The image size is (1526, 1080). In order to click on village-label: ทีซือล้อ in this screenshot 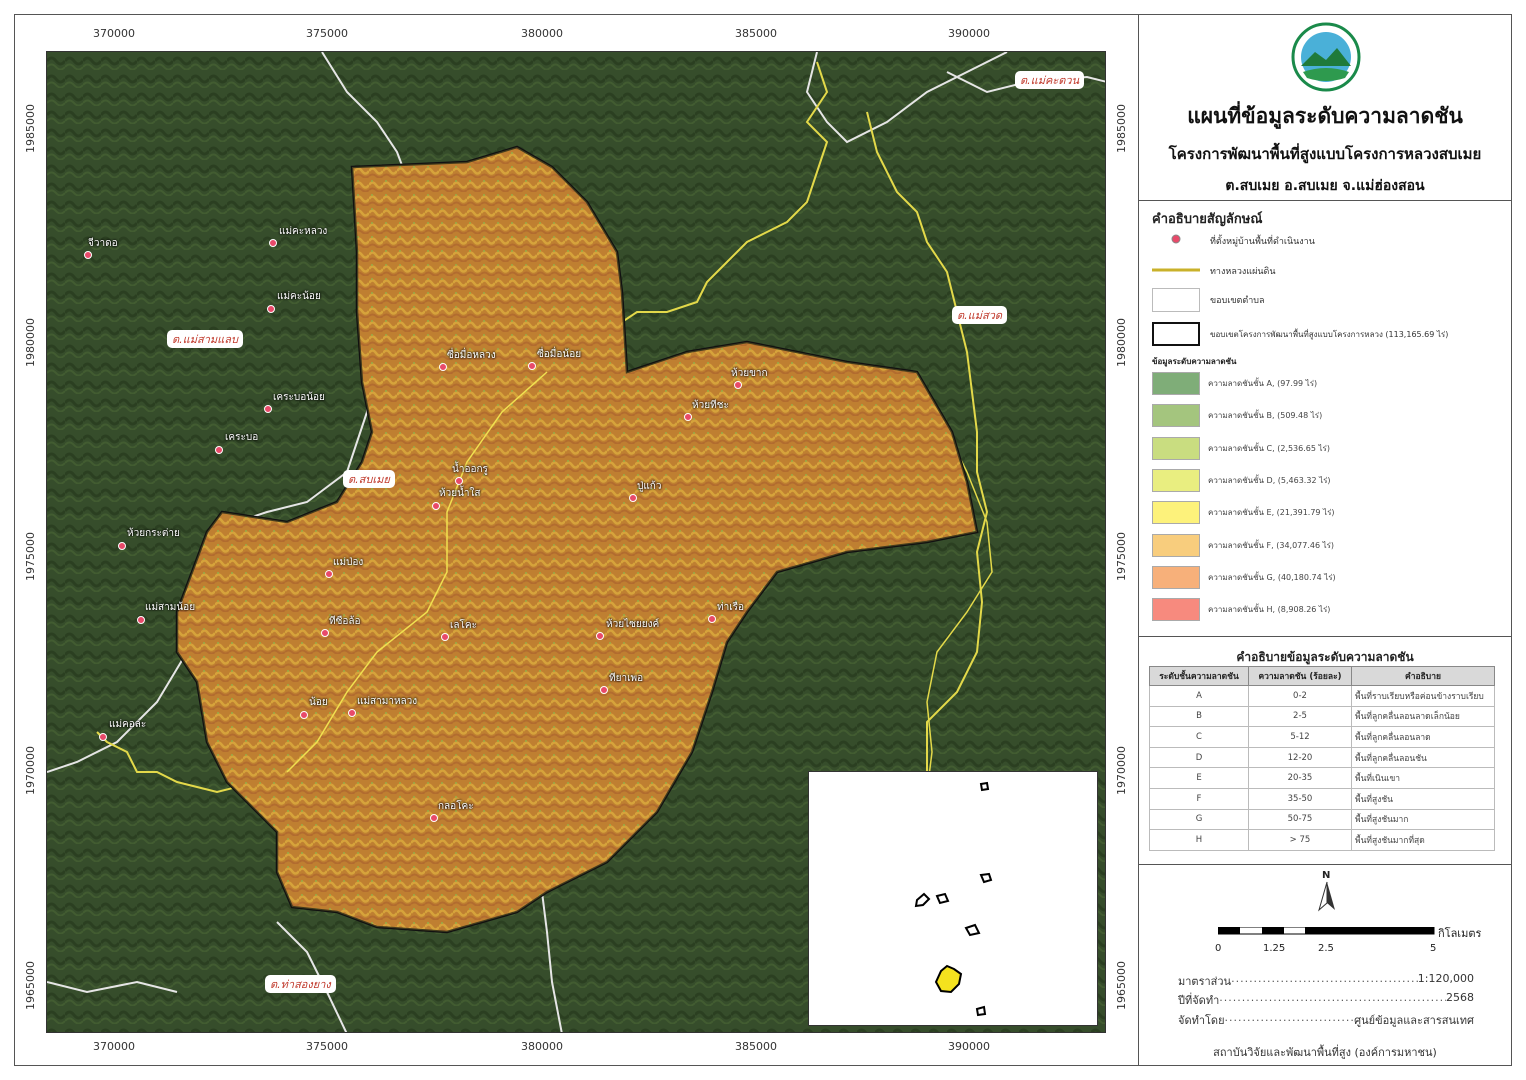, I will do `click(345, 621)`.